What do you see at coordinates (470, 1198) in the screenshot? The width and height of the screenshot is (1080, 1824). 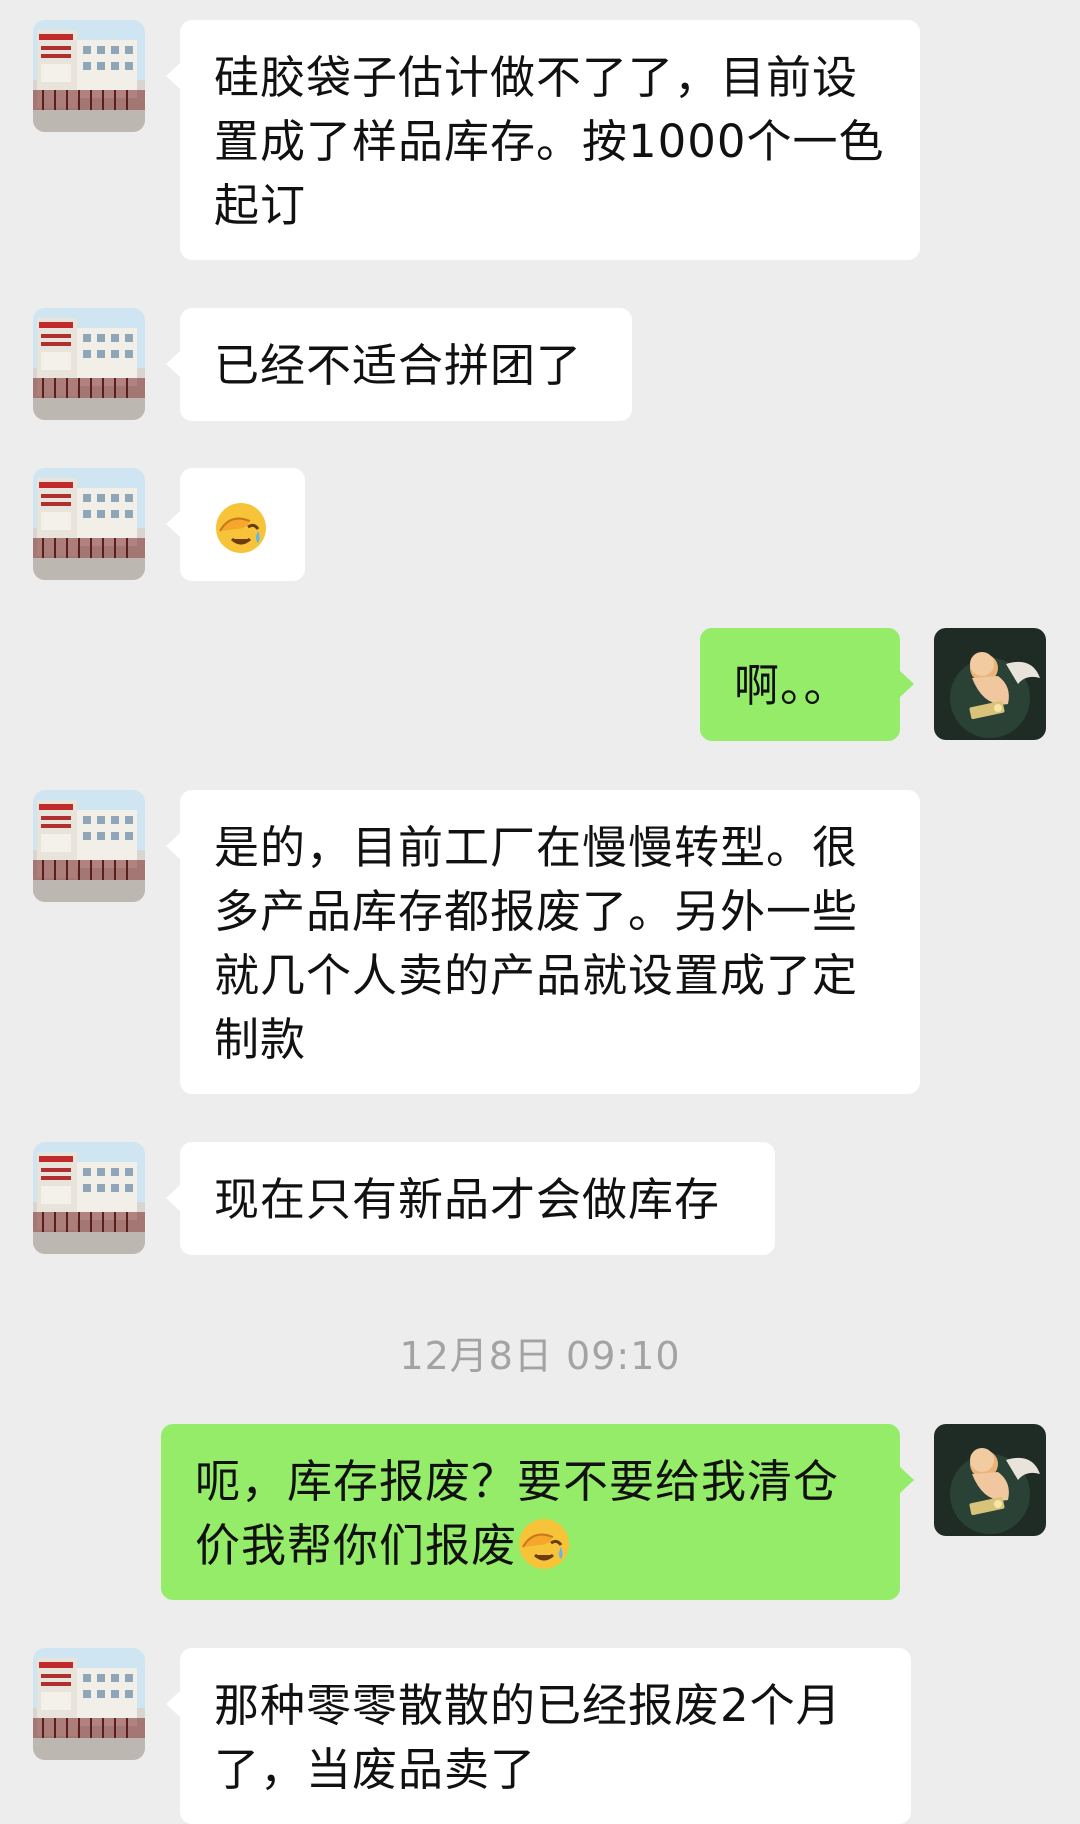 I see `message-bubble-incoming: 现在只有新品才会做库存` at bounding box center [470, 1198].